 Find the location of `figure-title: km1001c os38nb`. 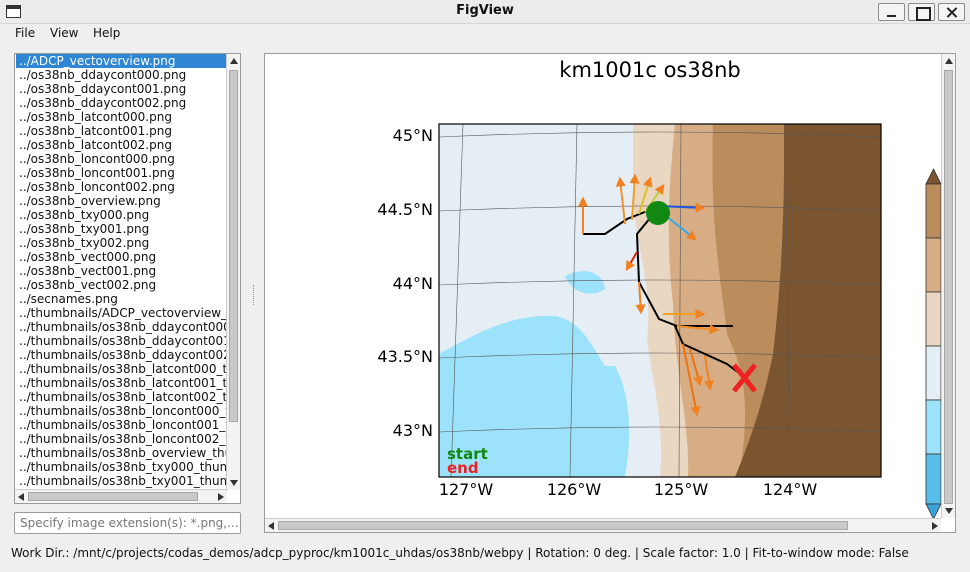

figure-title: km1001c os38nb is located at coordinates (649, 70).